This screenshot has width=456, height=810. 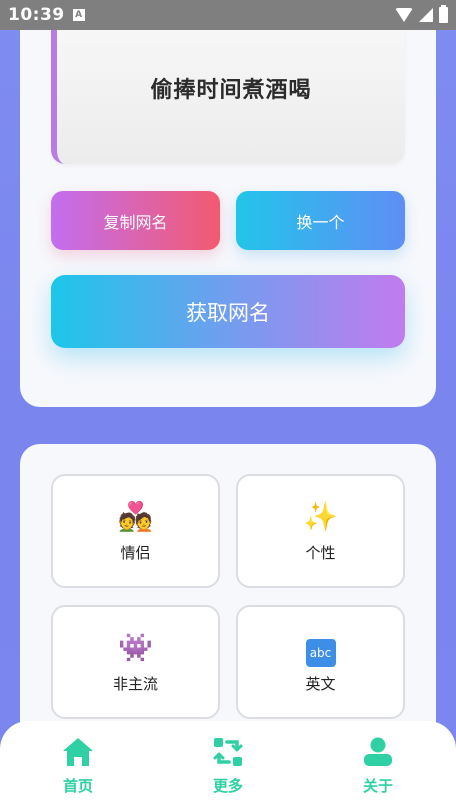 What do you see at coordinates (135, 552) in the screenshot?
I see `category-label: 情侣` at bounding box center [135, 552].